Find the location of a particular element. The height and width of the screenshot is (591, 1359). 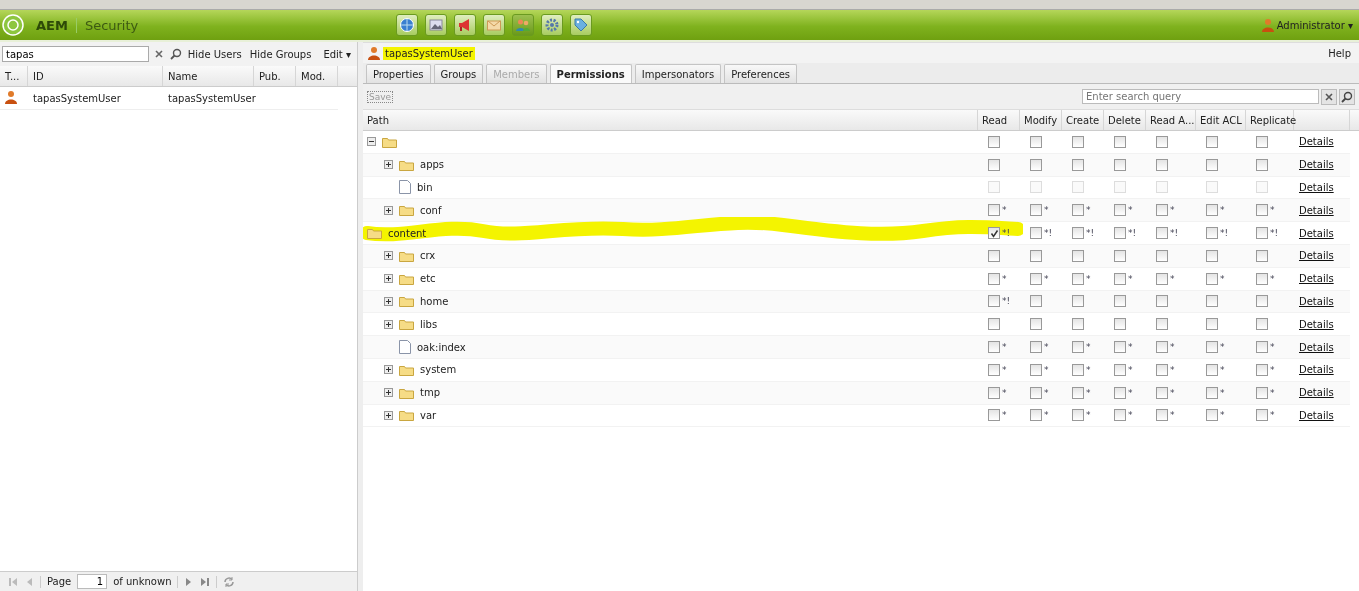

filter-button: Hide Groups is located at coordinates (280, 54).